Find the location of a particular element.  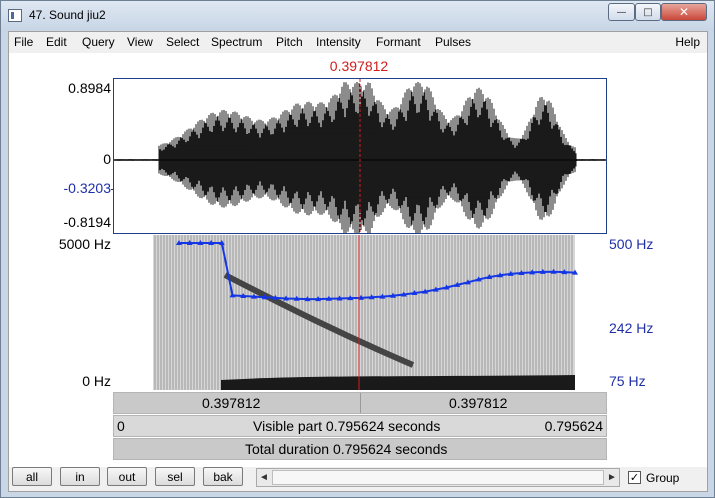

pitch-cursor-label: 242 Hz is located at coordinates (631, 328).